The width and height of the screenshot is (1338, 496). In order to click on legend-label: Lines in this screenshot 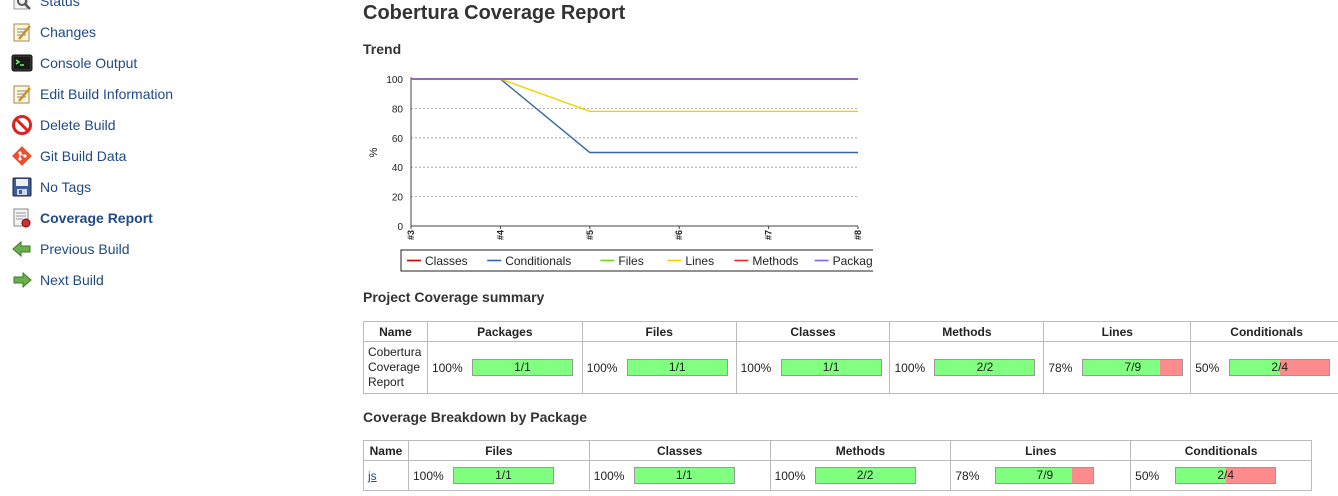, I will do `click(699, 261)`.